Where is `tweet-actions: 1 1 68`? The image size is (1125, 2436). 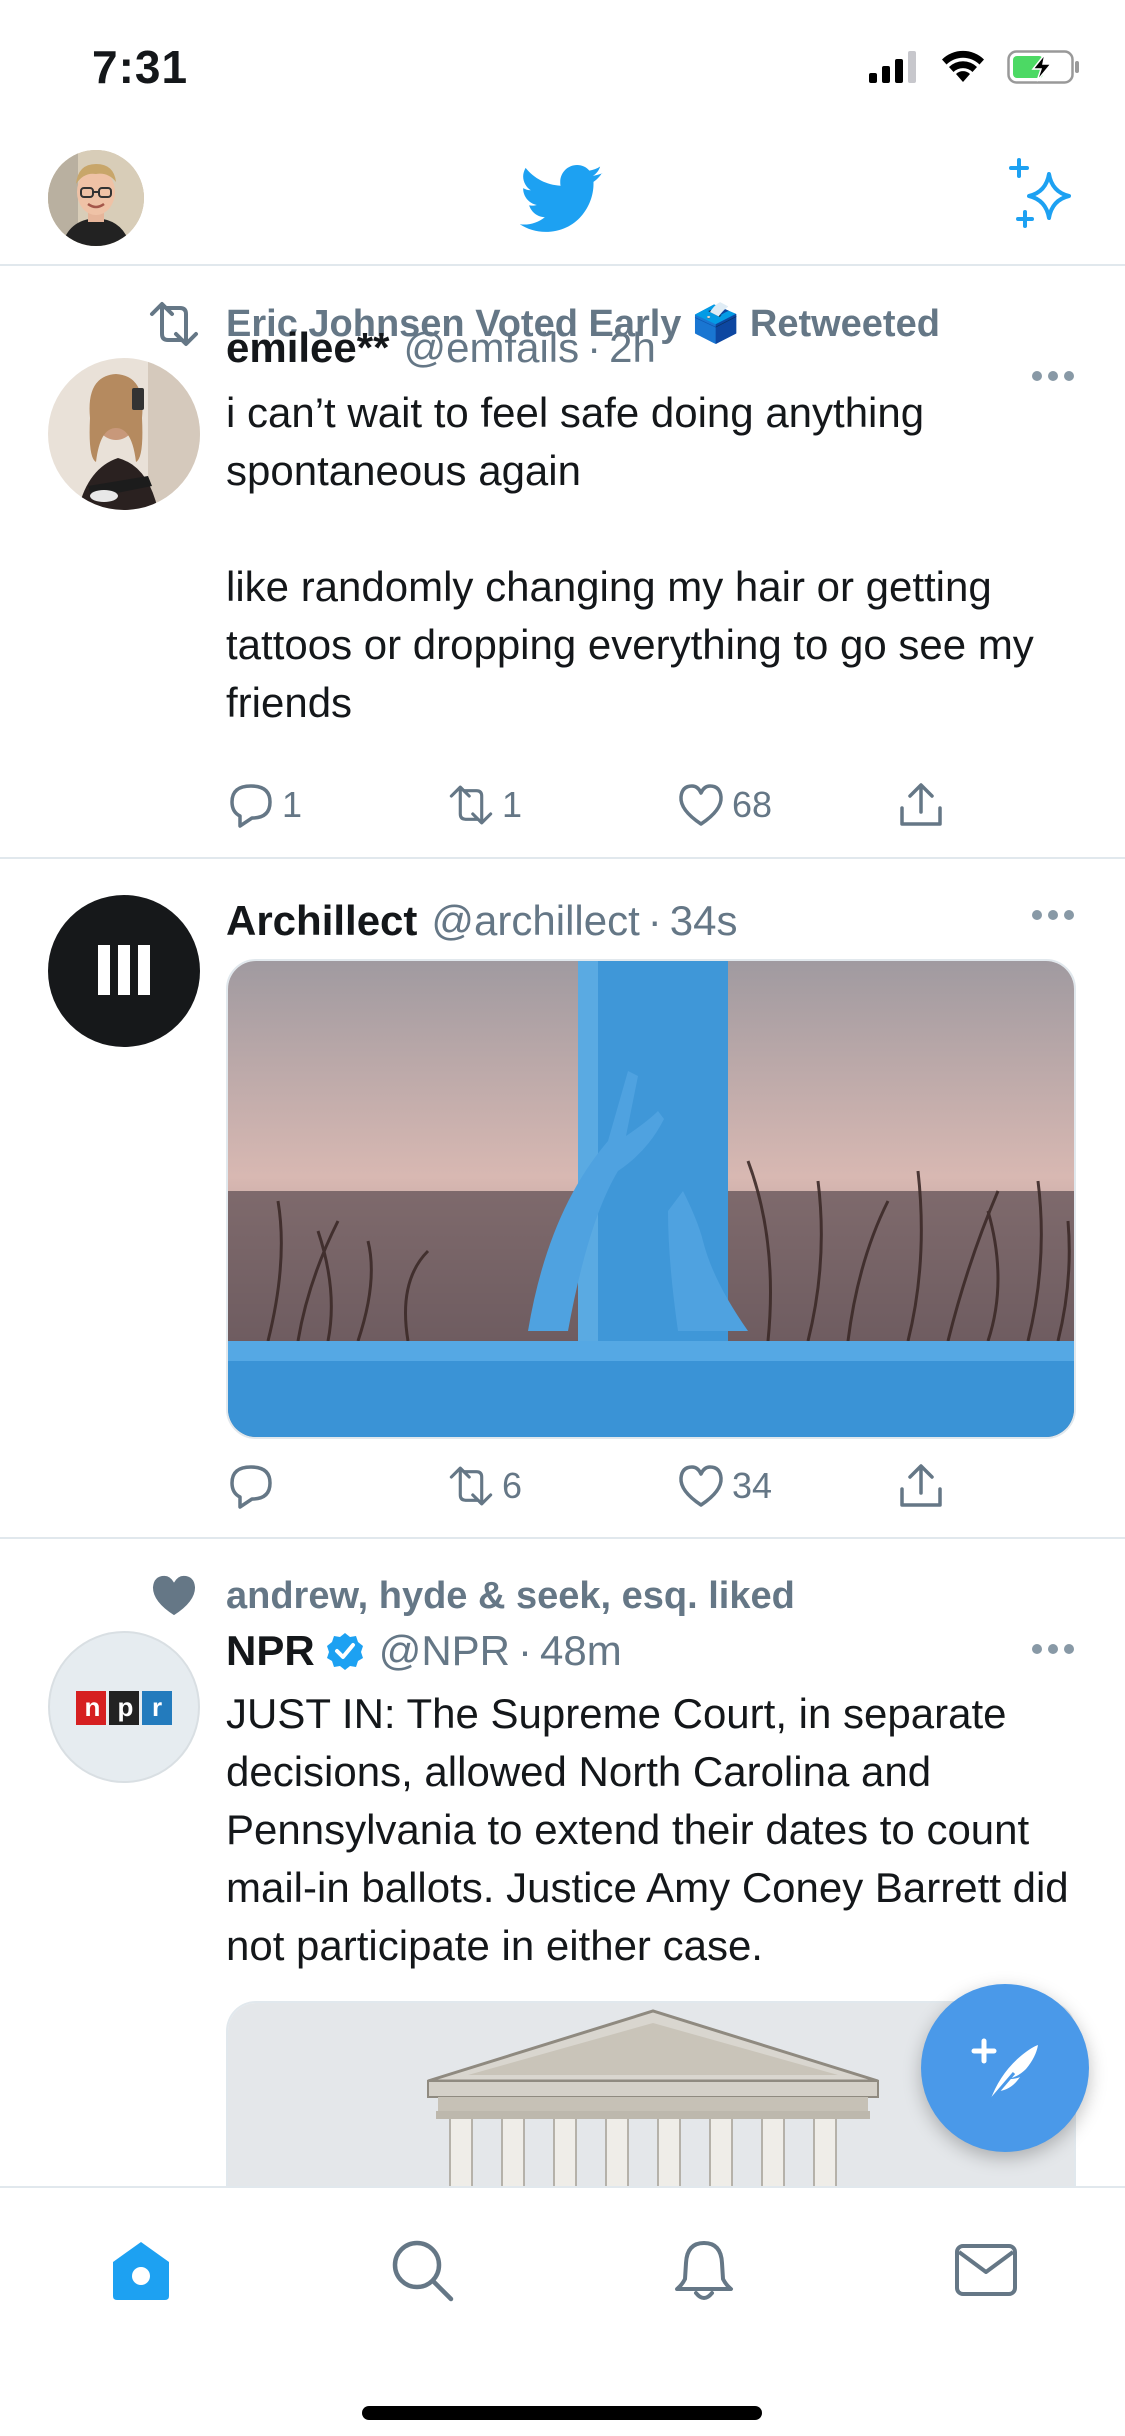 tweet-actions: 1 1 68 is located at coordinates (596, 805).